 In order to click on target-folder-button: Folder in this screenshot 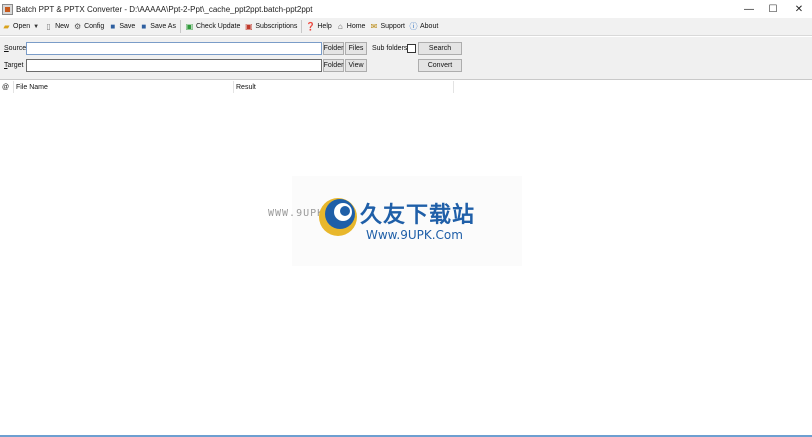, I will do `click(333, 65)`.